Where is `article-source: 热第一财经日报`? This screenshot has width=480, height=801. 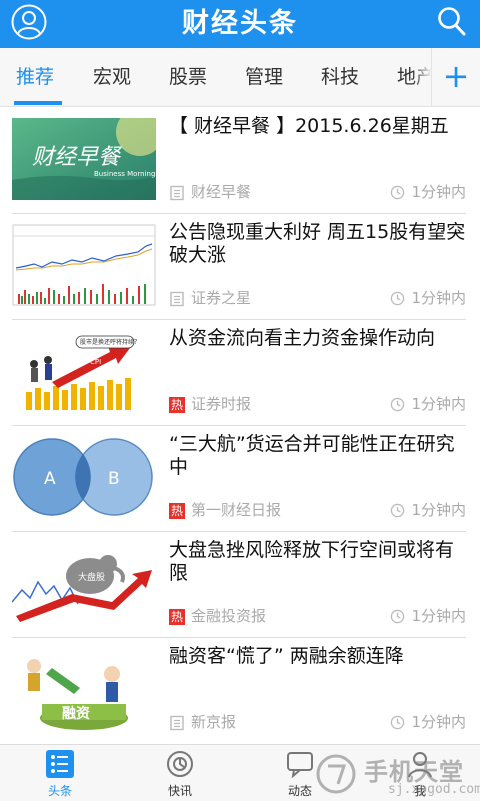
article-source: 热第一财经日报 is located at coordinates (225, 510).